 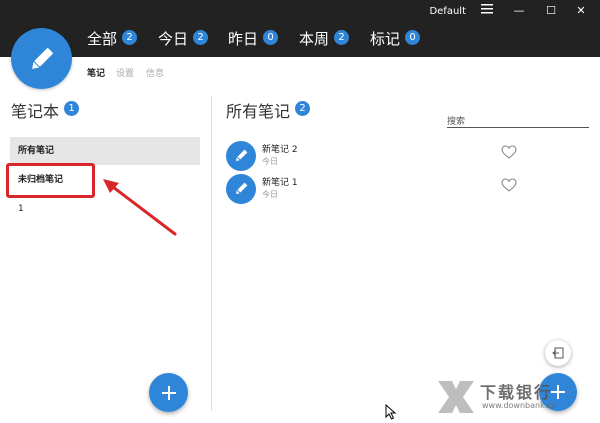 I want to click on search-input, so click(x=518, y=122).